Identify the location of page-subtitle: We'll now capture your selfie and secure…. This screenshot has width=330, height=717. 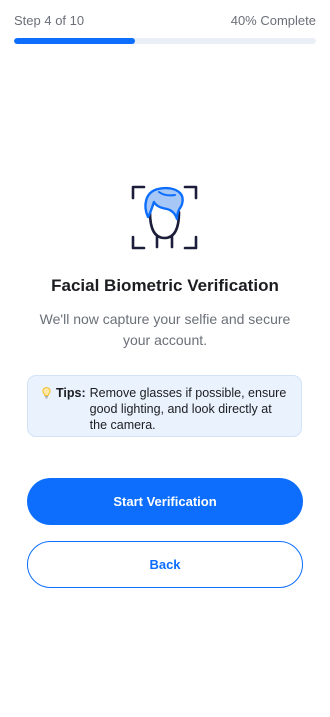
(165, 329).